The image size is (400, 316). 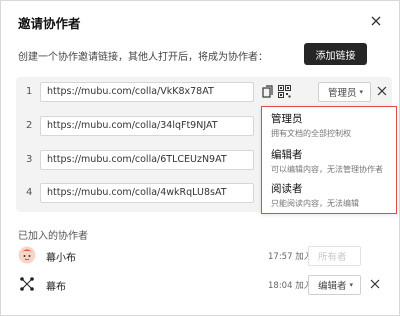 I want to click on role-option-reader: 阅读者 只能阅读内容，无法编辑, so click(x=332, y=195).